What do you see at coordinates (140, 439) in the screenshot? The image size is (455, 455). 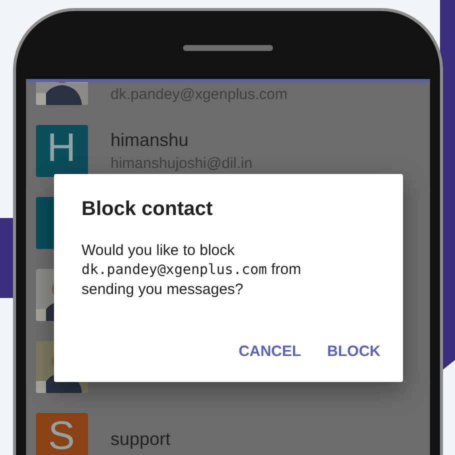 I see `contact-name: support` at bounding box center [140, 439].